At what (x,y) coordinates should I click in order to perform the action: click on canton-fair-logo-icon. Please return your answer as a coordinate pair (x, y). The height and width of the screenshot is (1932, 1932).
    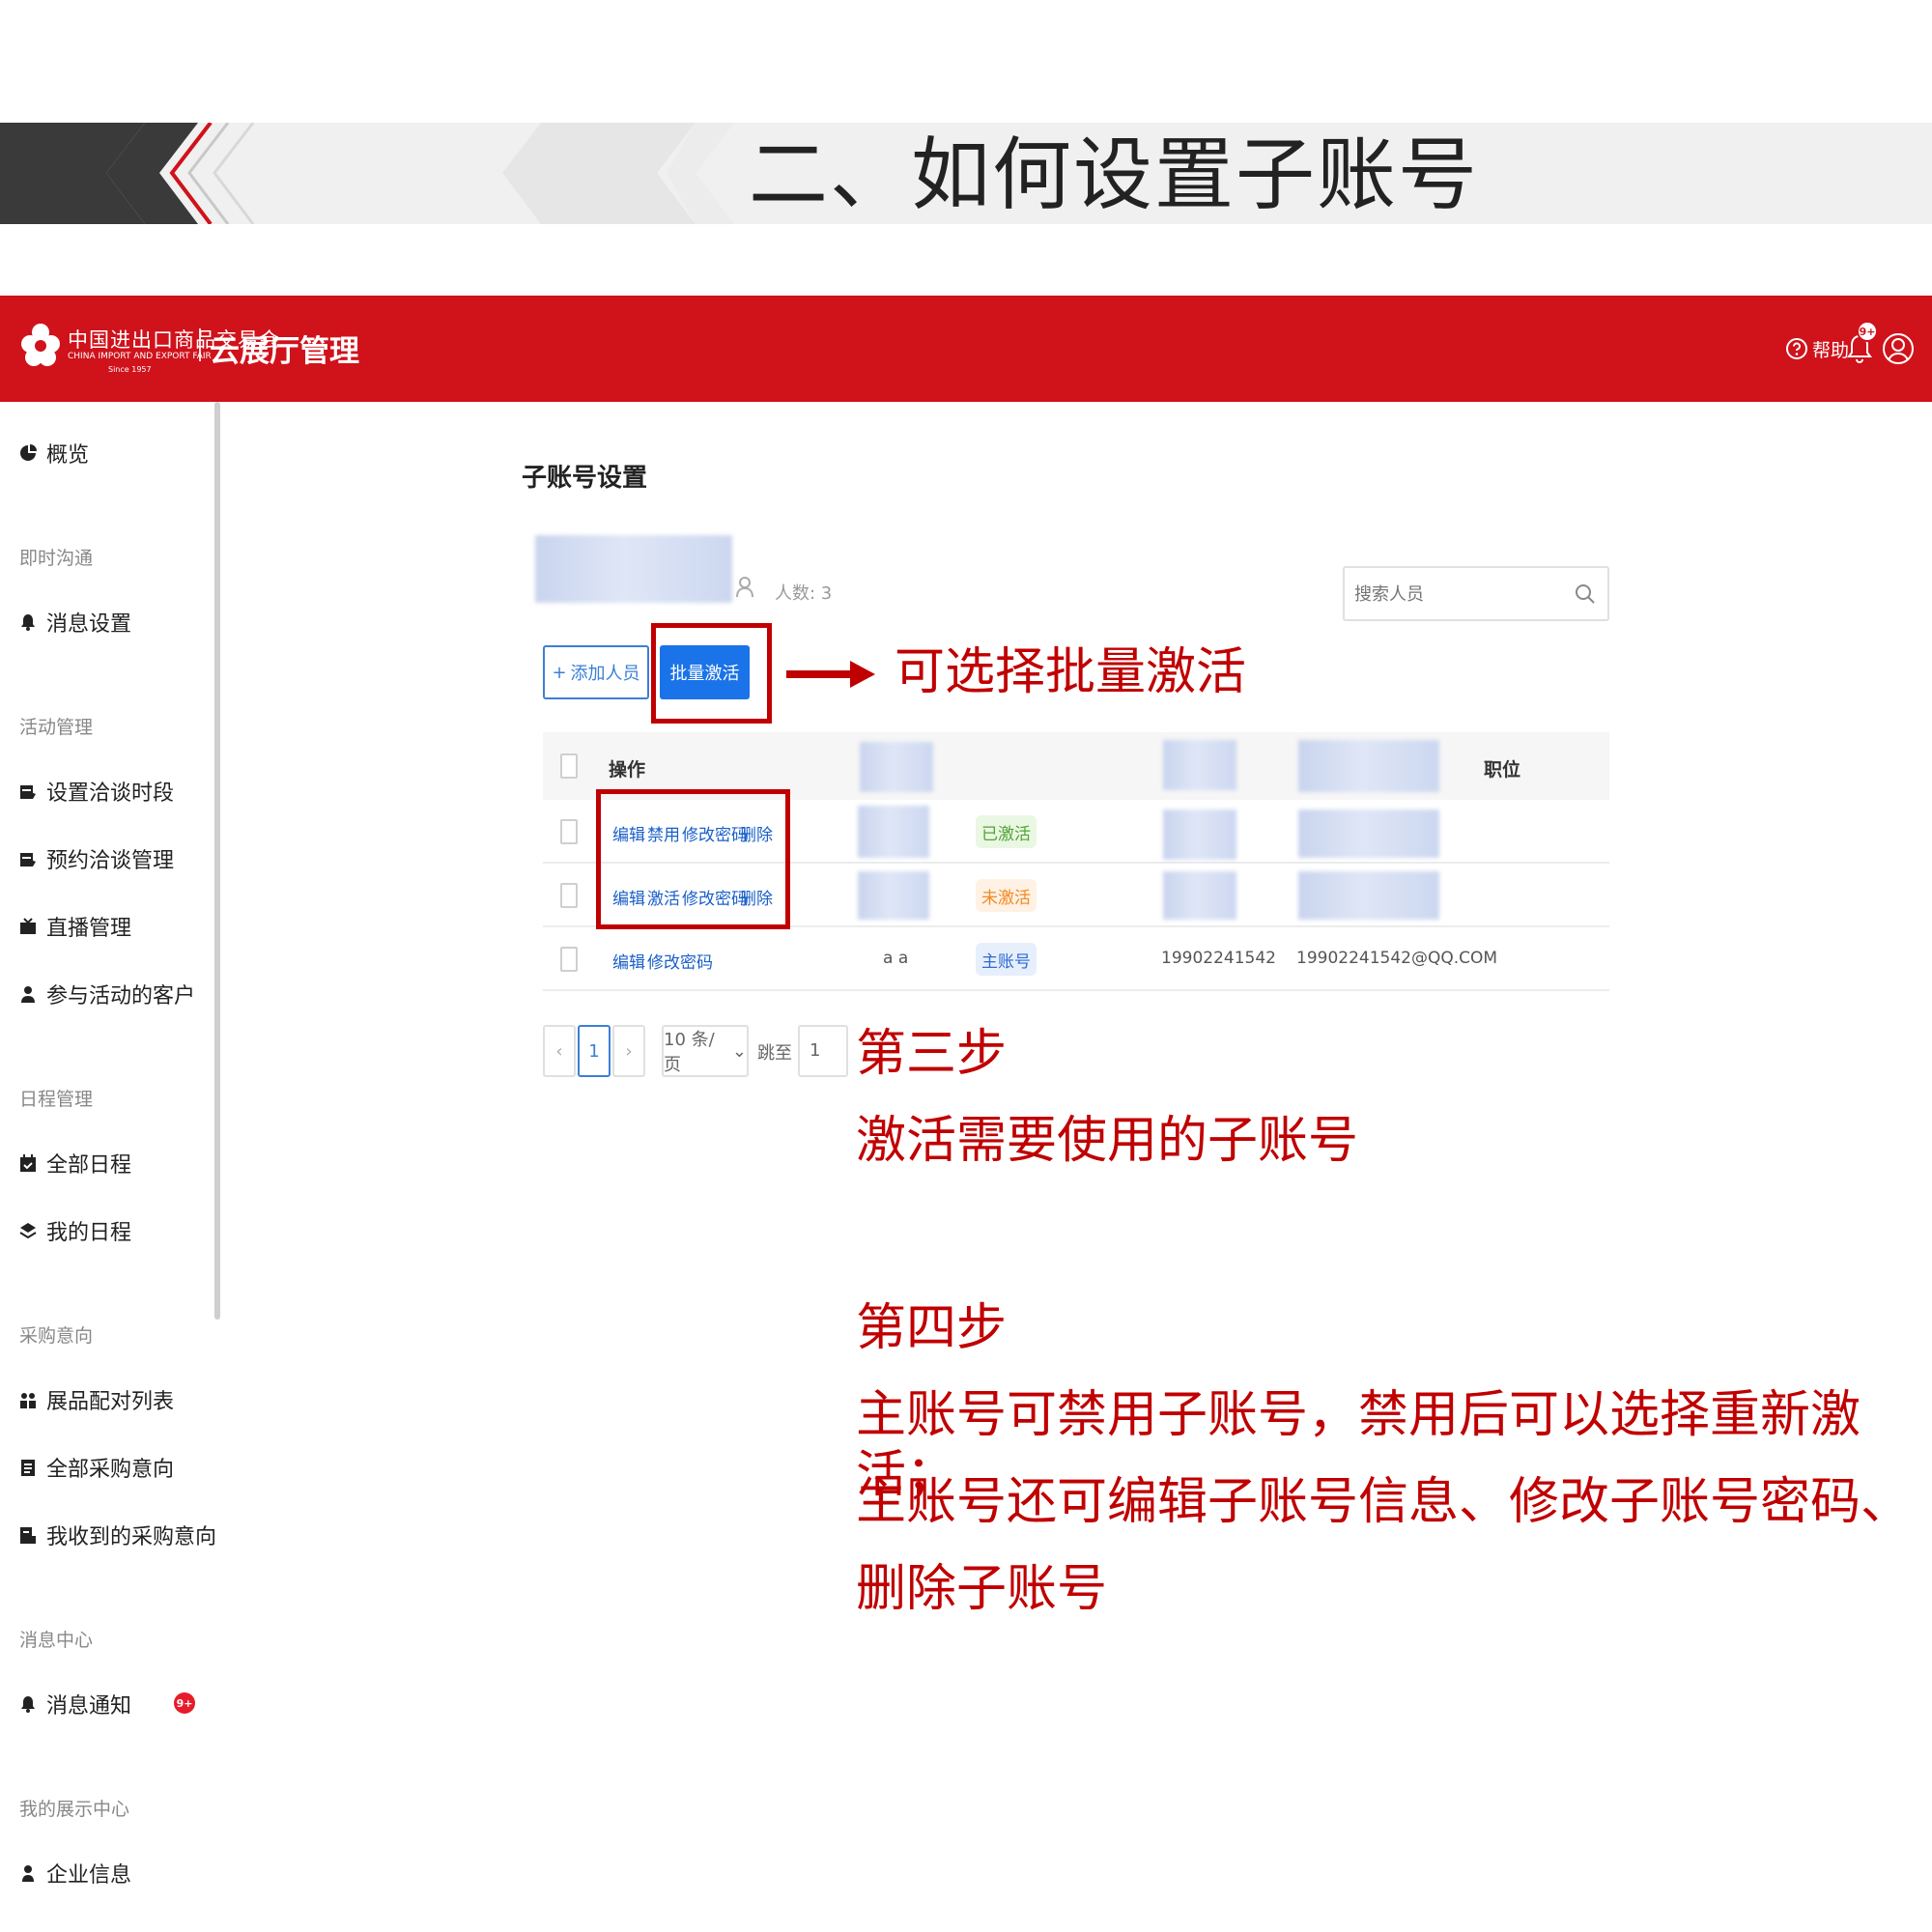
    Looking at the image, I should click on (40, 345).